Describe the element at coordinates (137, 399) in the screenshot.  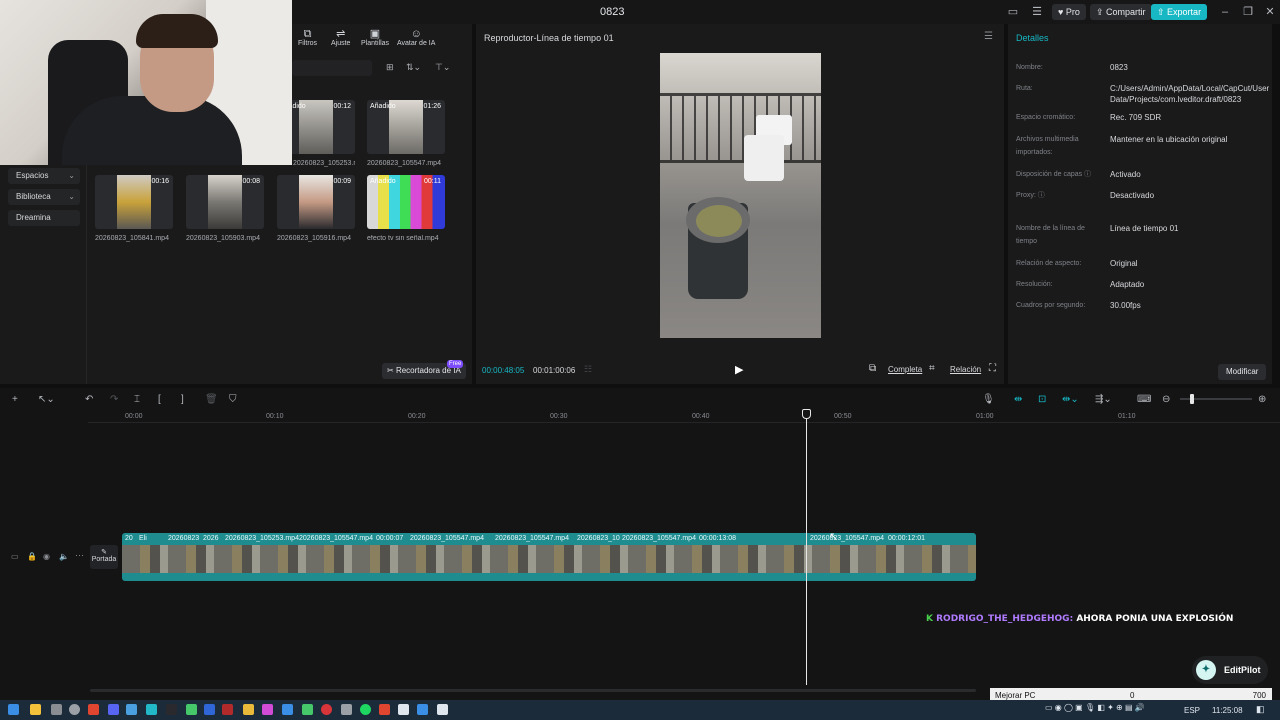
I see `split-icon: ⌶` at that location.